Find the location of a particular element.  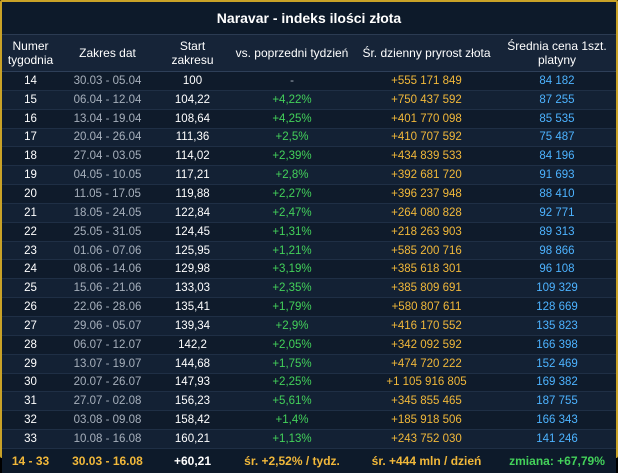

cell-growth: +218 263 903 is located at coordinates (426, 232).